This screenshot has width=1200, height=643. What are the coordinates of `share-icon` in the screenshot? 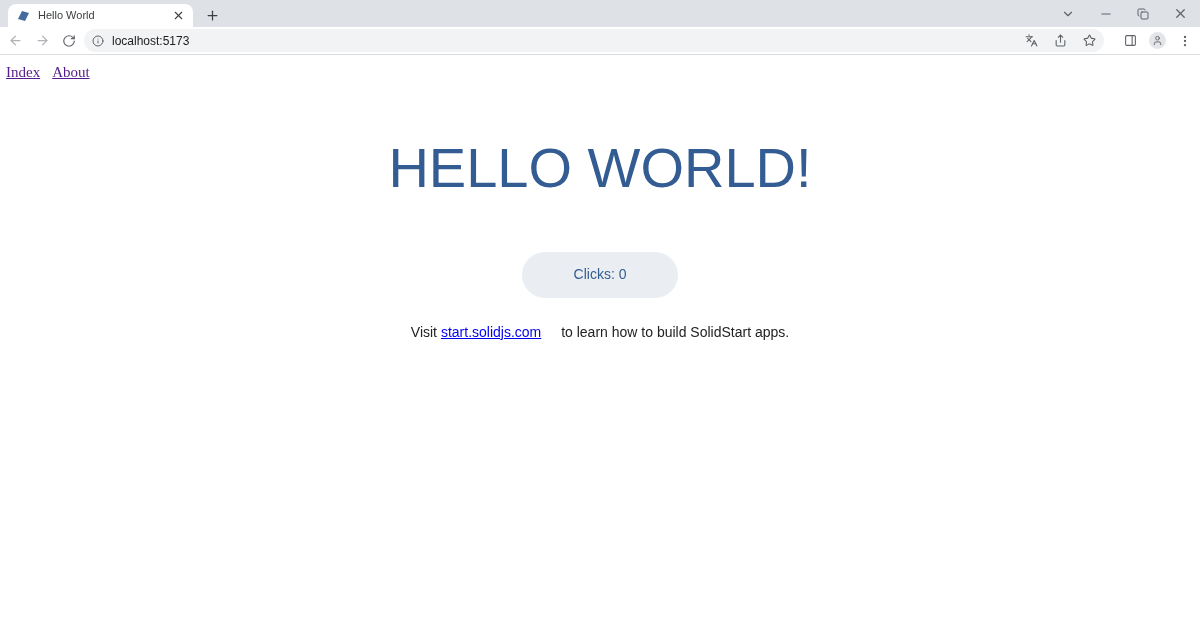 It's located at (1060, 40).